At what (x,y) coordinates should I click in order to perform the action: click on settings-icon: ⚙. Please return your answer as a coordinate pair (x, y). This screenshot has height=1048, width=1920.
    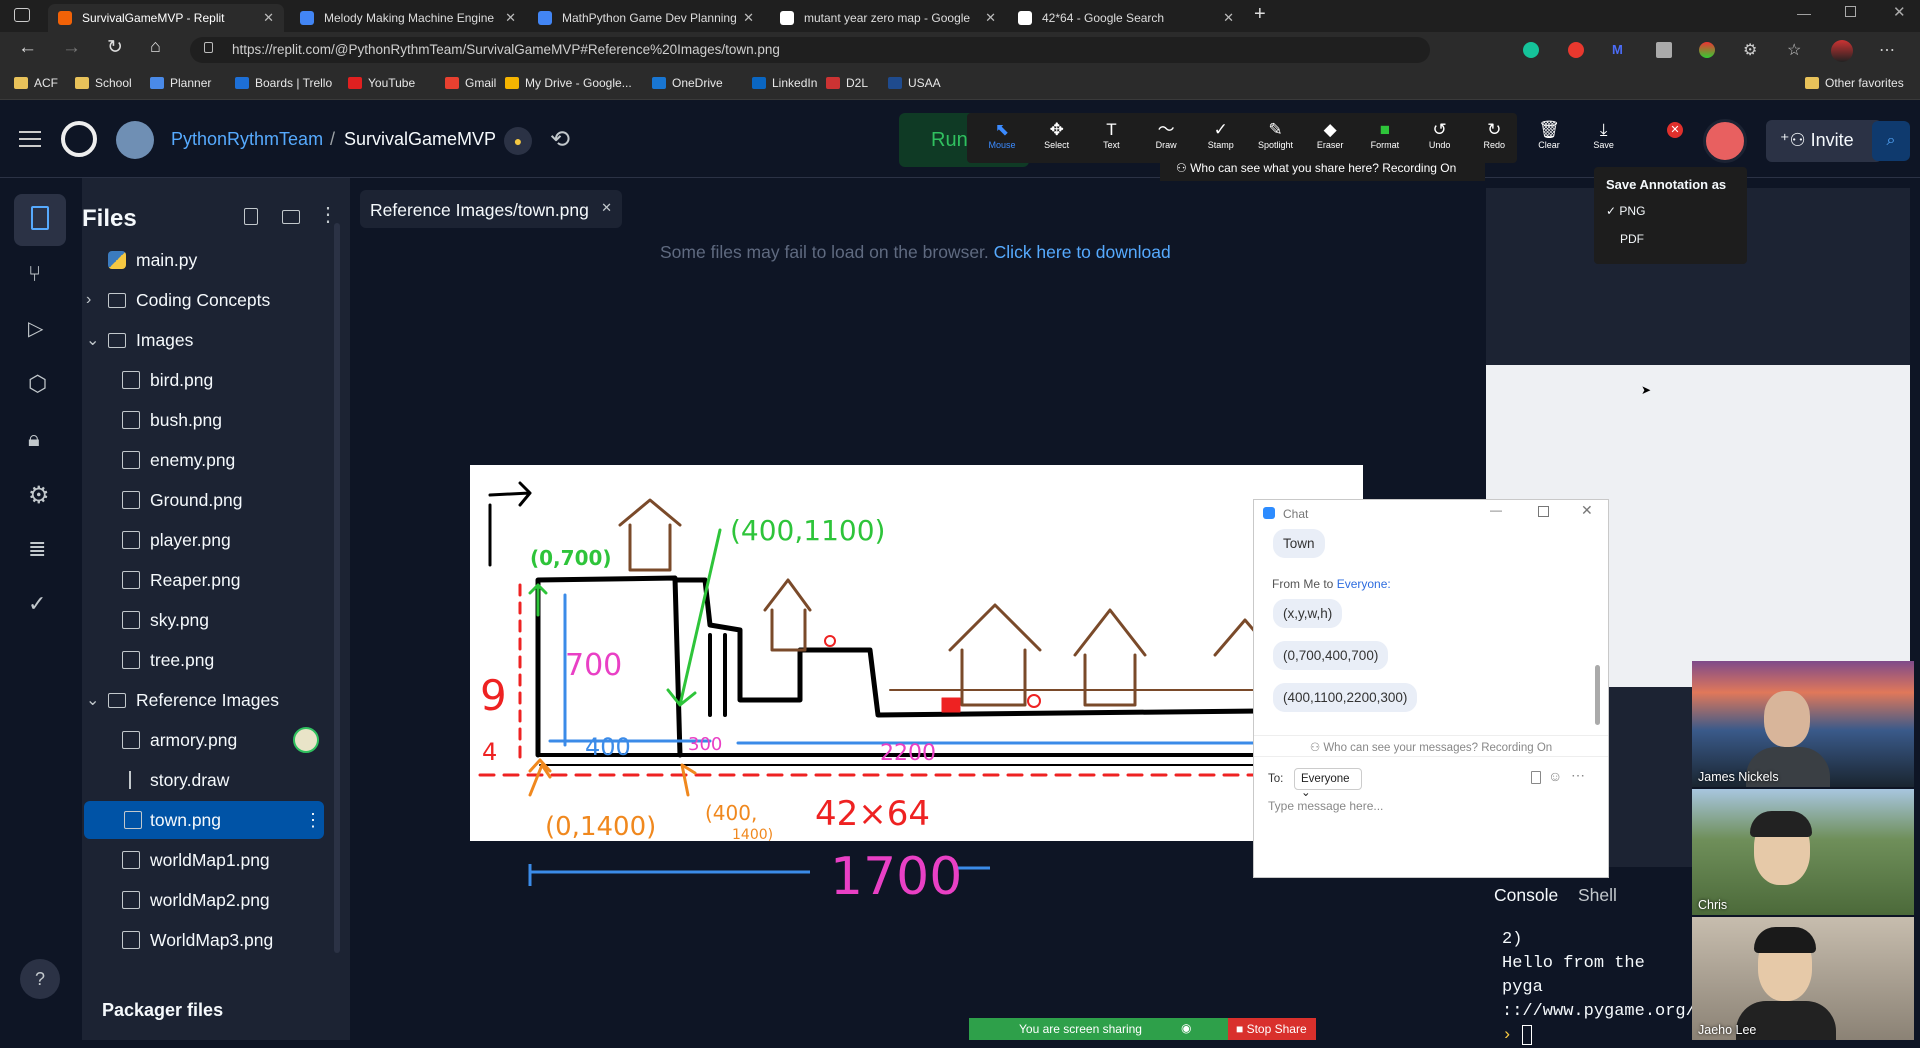
    Looking at the image, I should click on (41, 495).